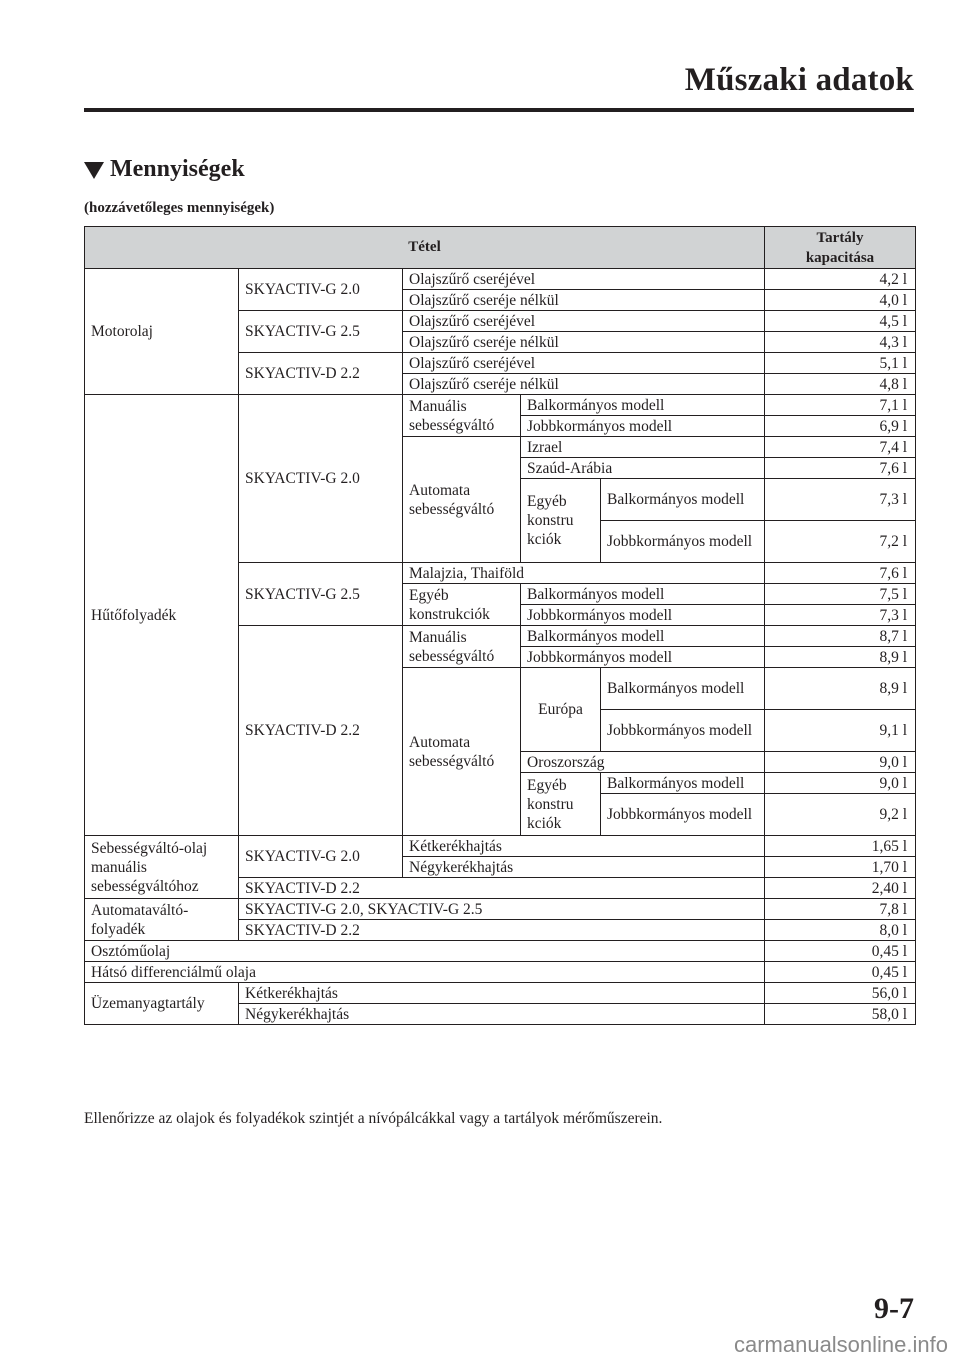 The width and height of the screenshot is (960, 1363). I want to click on table-header-row: Tétel Tartály kapacitása, so click(500, 247).